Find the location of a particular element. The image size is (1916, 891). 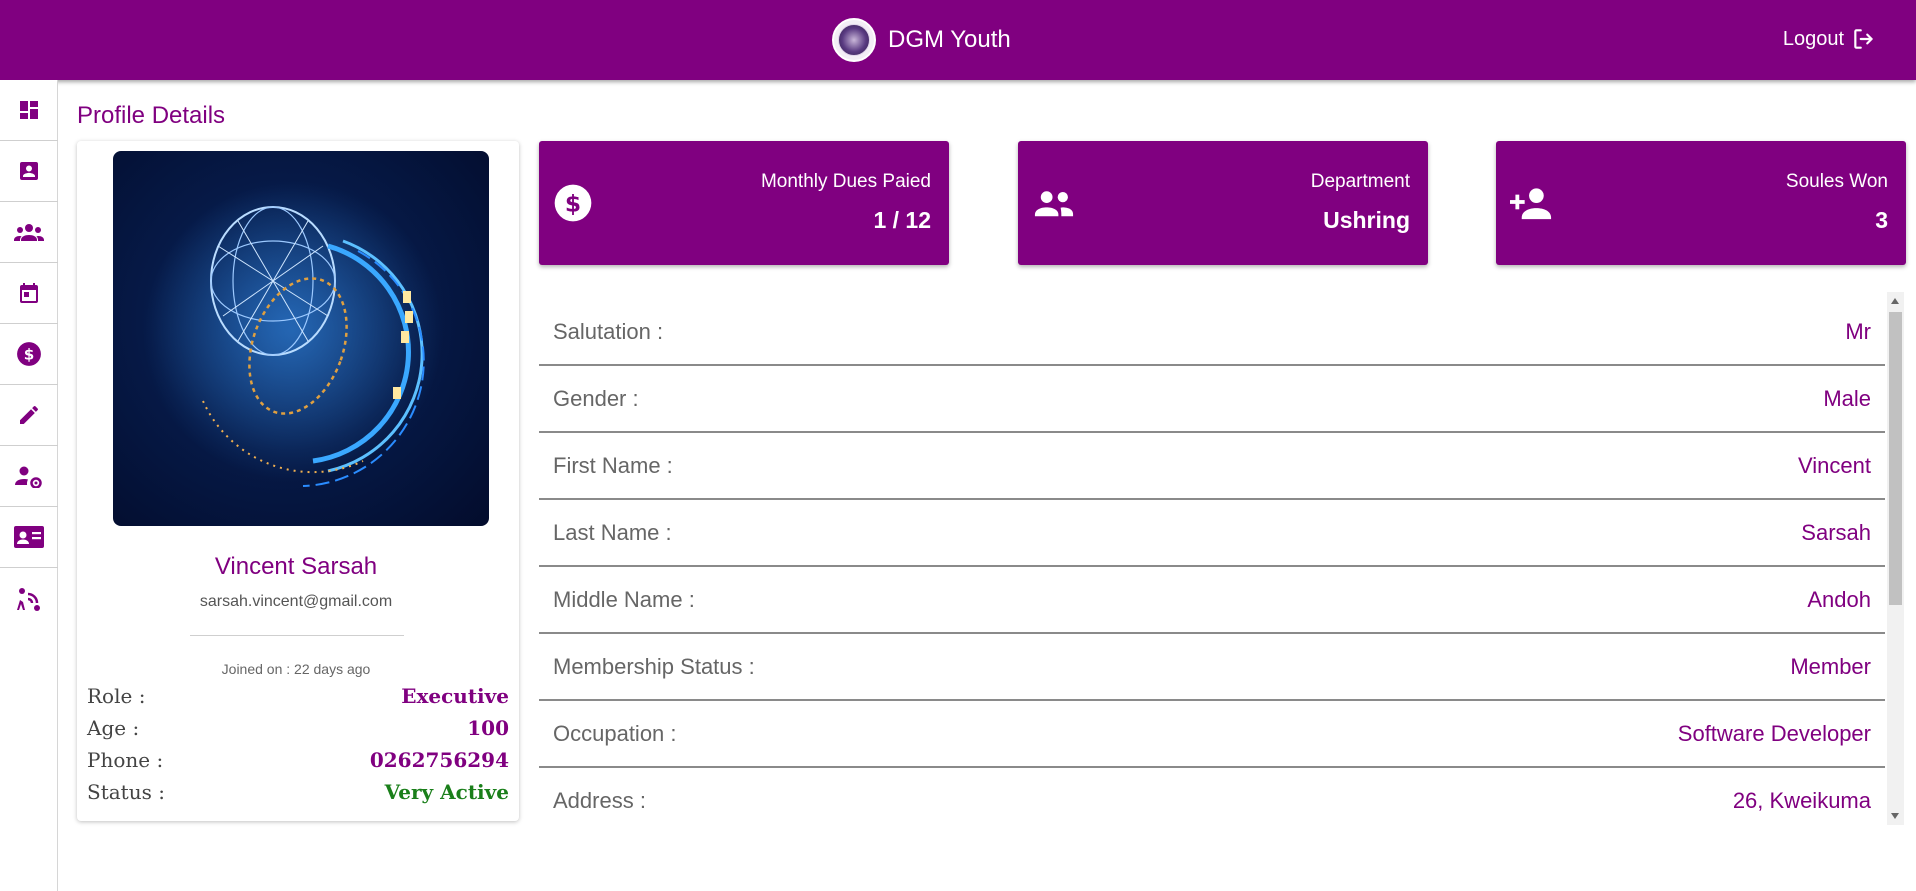

stat-value: Ushring is located at coordinates (1366, 220).